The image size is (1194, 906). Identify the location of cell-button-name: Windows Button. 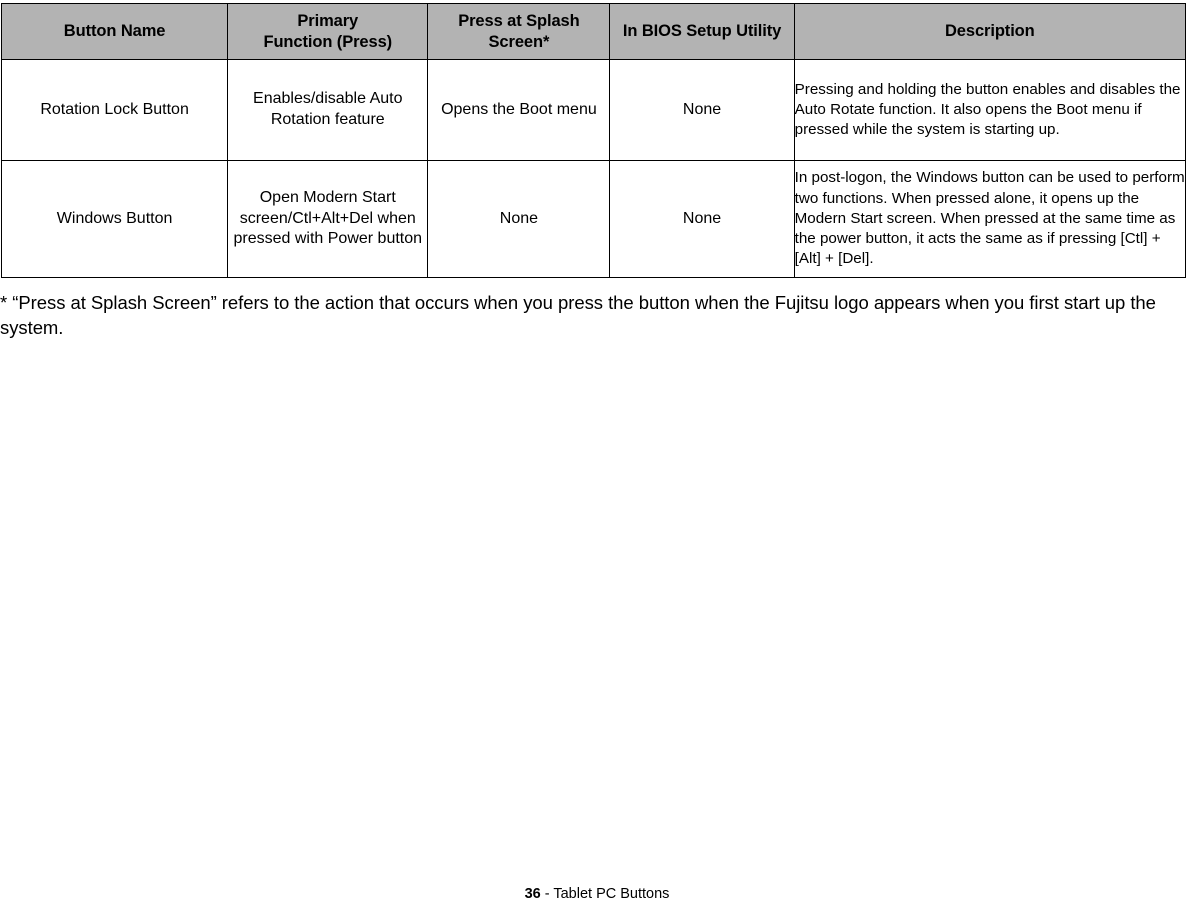
(114, 219).